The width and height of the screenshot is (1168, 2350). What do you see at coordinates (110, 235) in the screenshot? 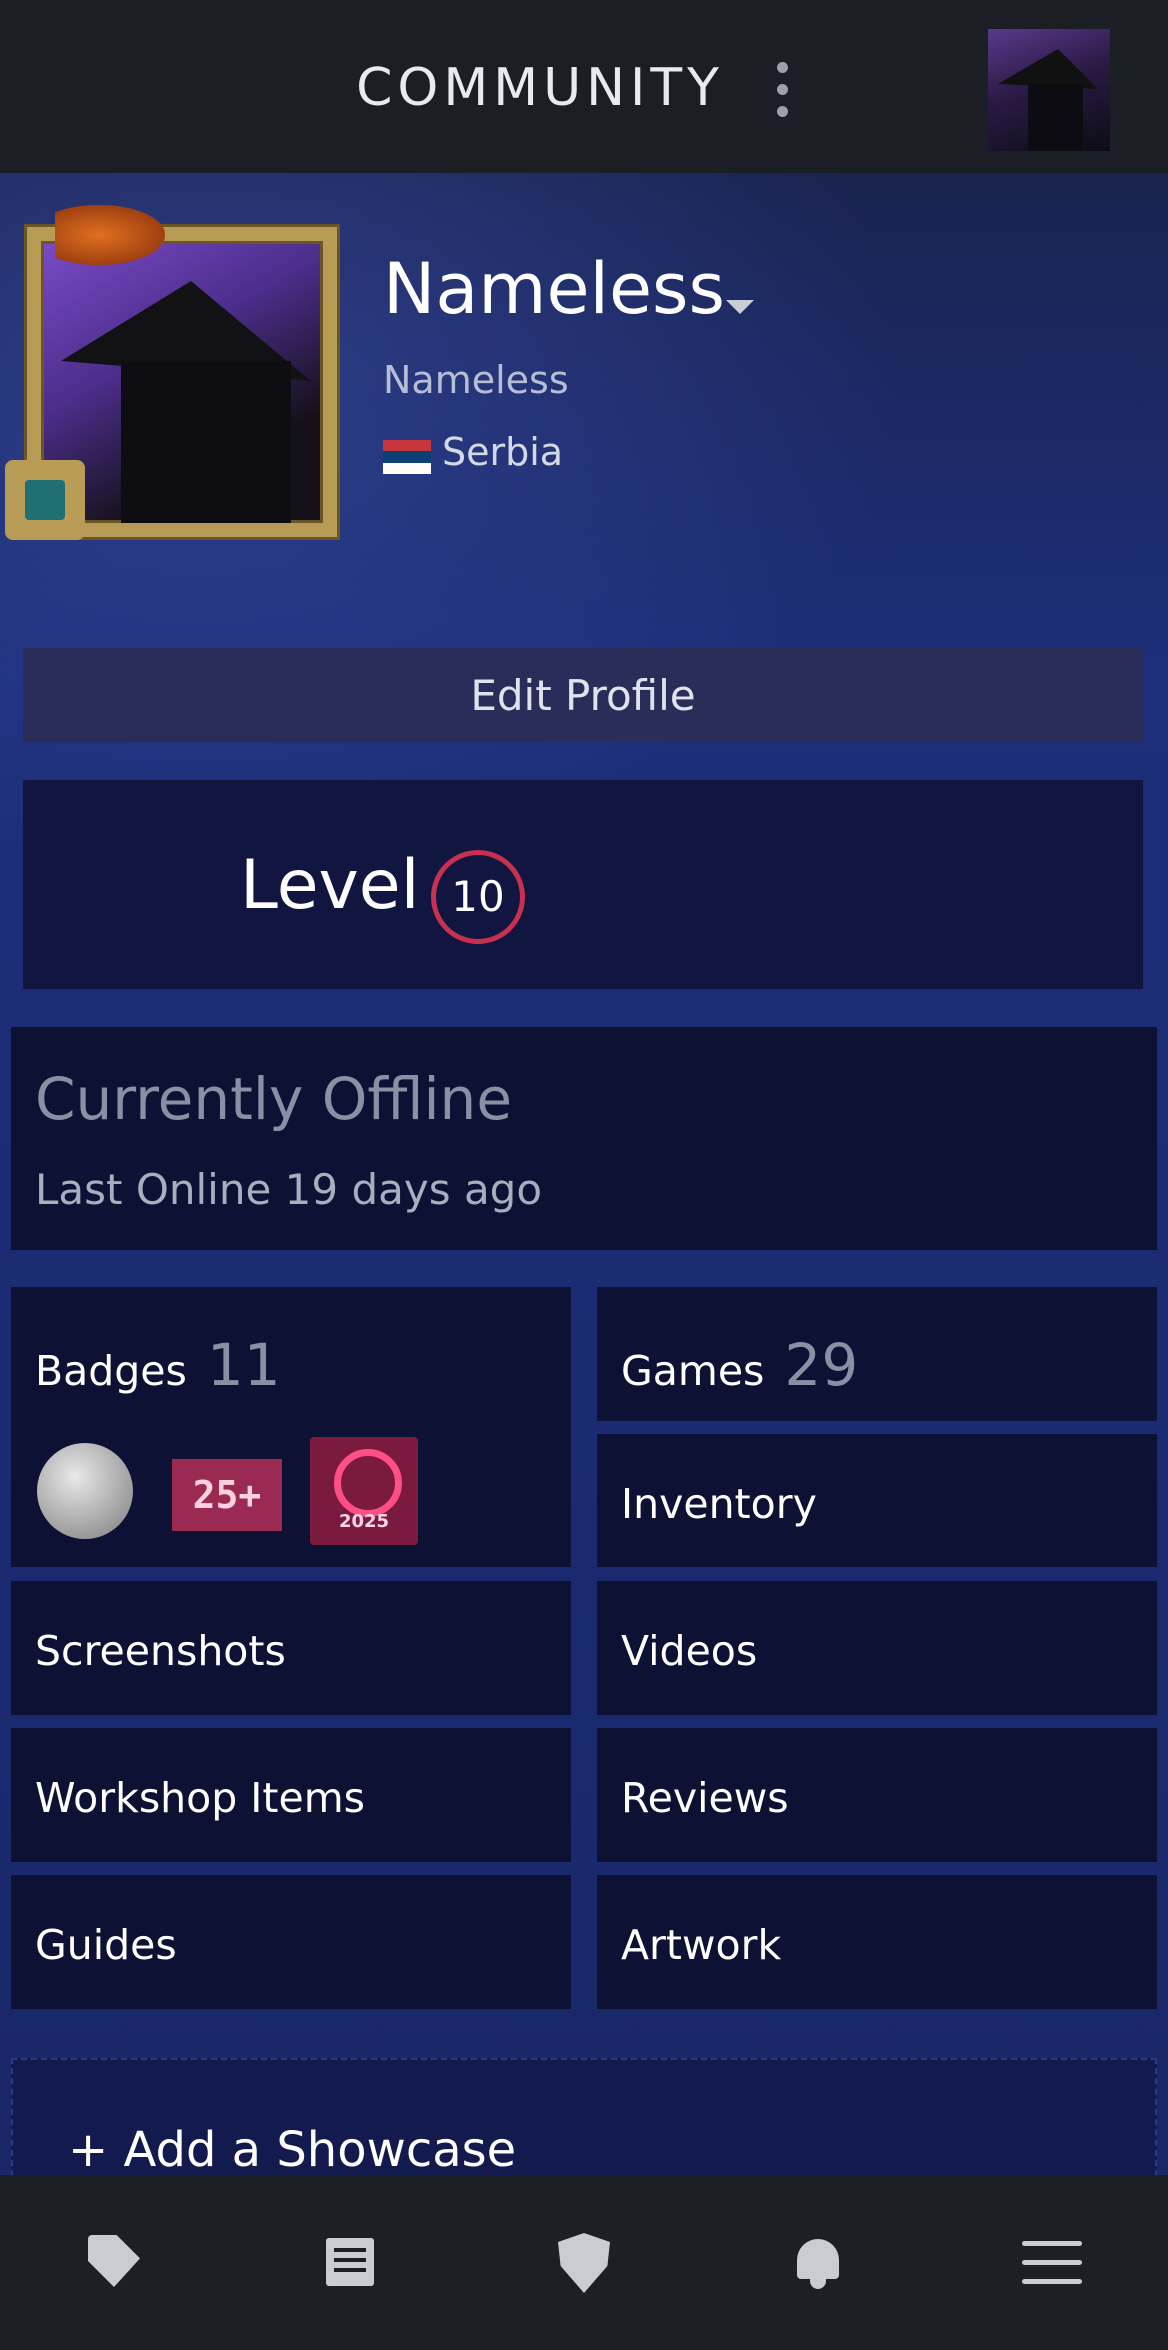
I see `dragon-icon` at bounding box center [110, 235].